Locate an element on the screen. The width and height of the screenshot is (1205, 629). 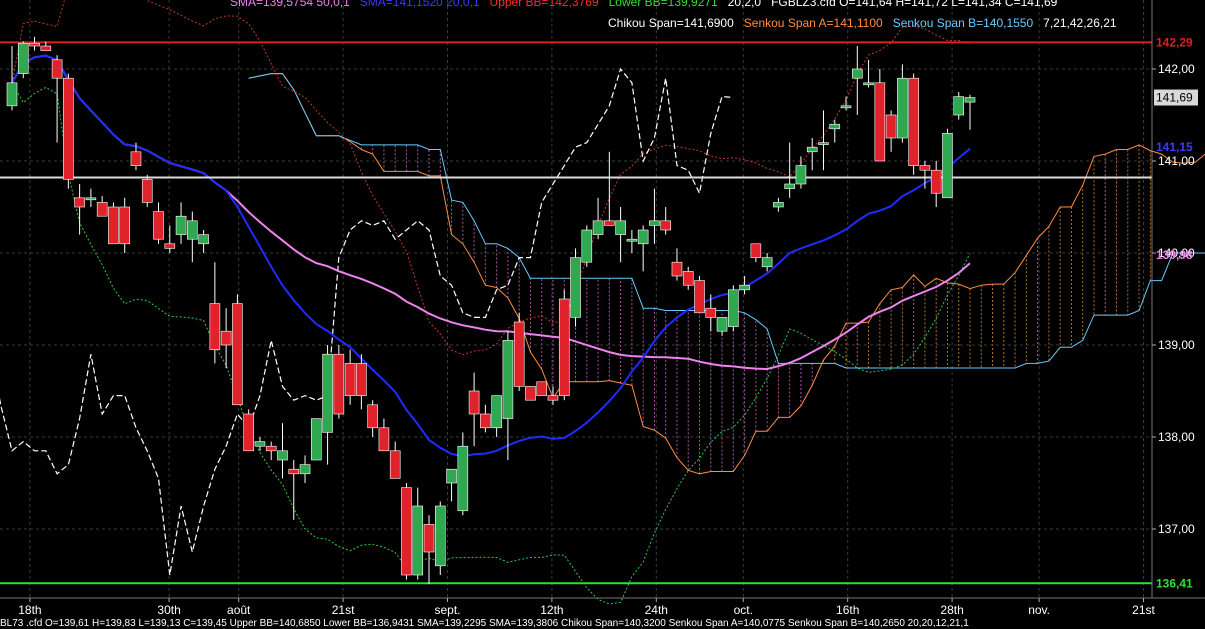
legend-item: SMA=139,5754 50,0,1 is located at coordinates (290, 4).